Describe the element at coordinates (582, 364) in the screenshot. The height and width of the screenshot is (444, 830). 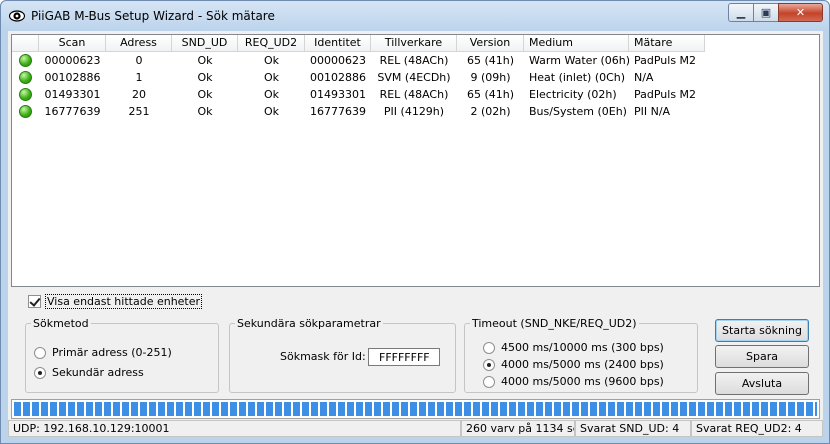
I see `radio-label: 4000 ms/5000 ms (2400 bps)` at that location.